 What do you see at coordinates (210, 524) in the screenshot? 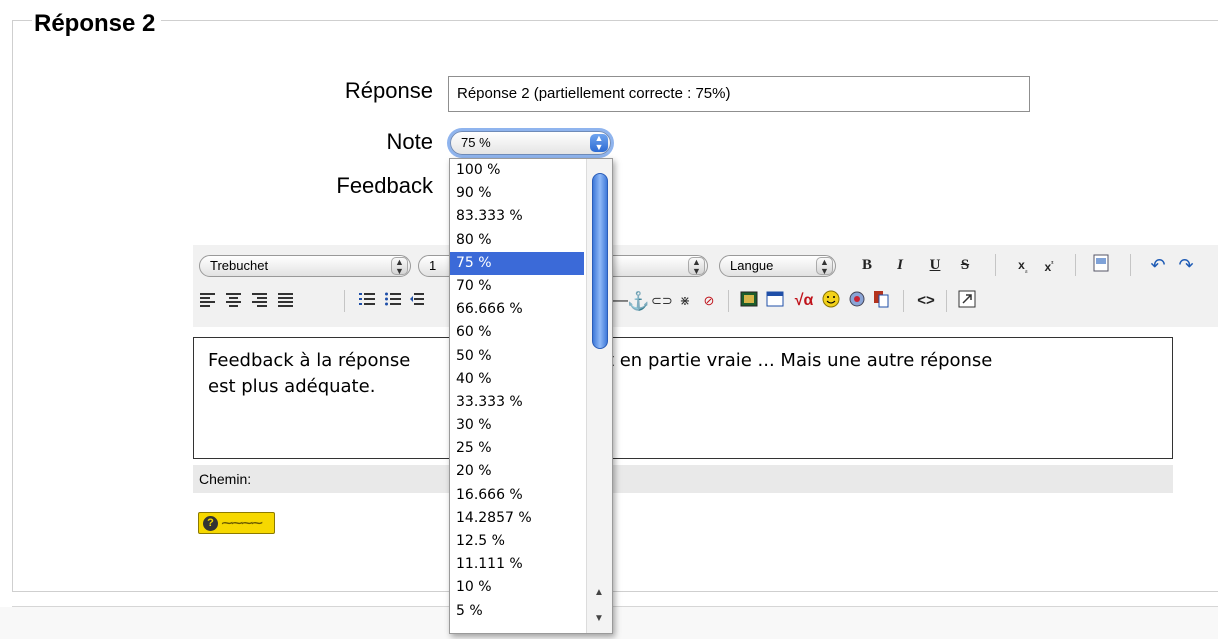
I see `help-icon: ?` at bounding box center [210, 524].